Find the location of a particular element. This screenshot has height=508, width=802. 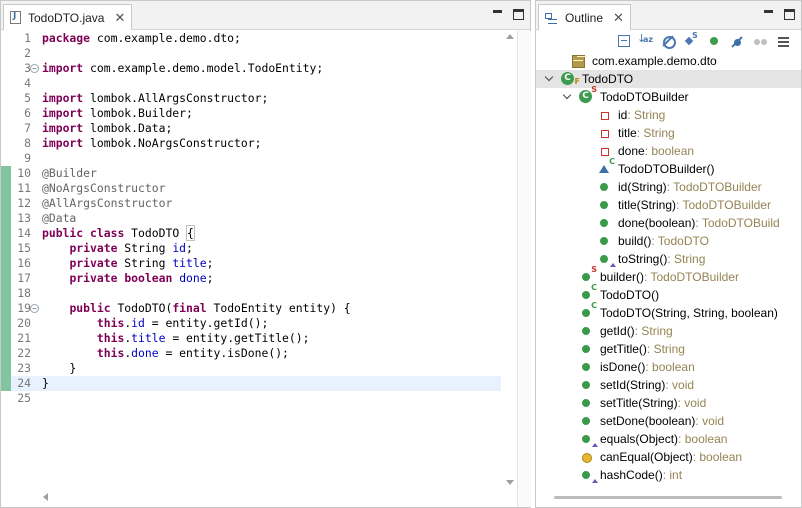

hide-local-types-icon is located at coordinates (737, 41).